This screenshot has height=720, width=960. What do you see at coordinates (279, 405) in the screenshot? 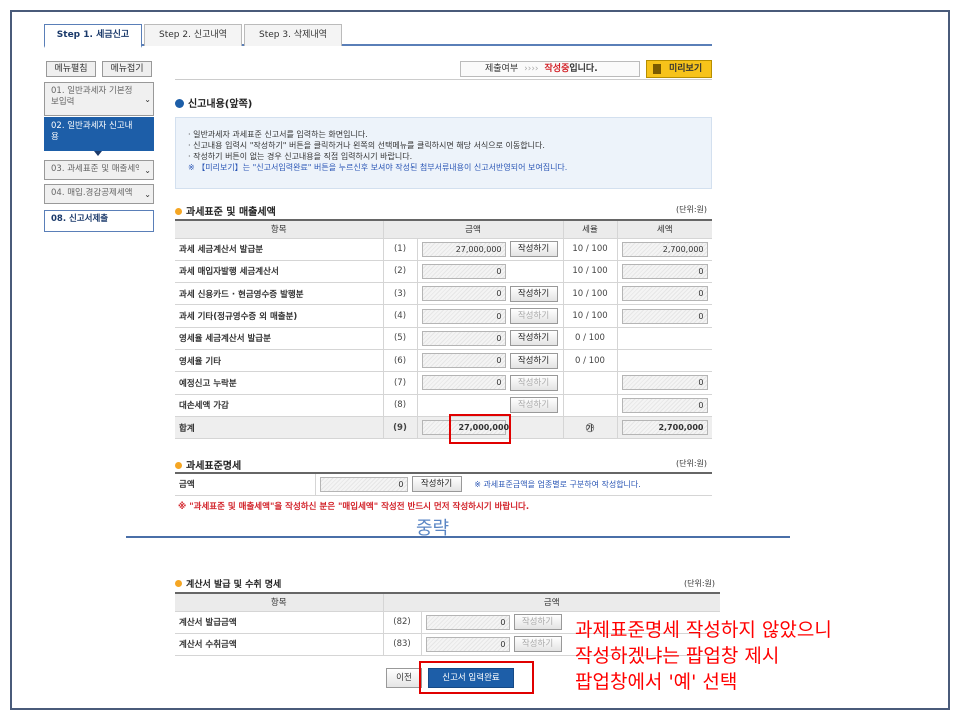
I see `row-label: 대손세액 가감` at bounding box center [279, 405].